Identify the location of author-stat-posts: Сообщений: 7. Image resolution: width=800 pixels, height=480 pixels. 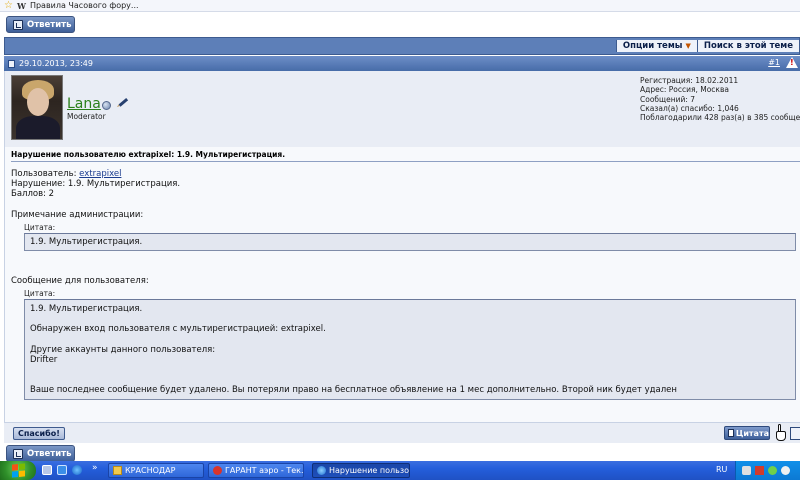
(668, 99).